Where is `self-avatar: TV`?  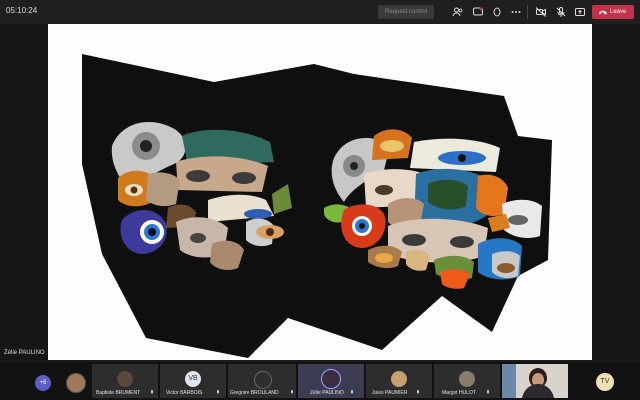
self-avatar: TV is located at coordinates (605, 382).